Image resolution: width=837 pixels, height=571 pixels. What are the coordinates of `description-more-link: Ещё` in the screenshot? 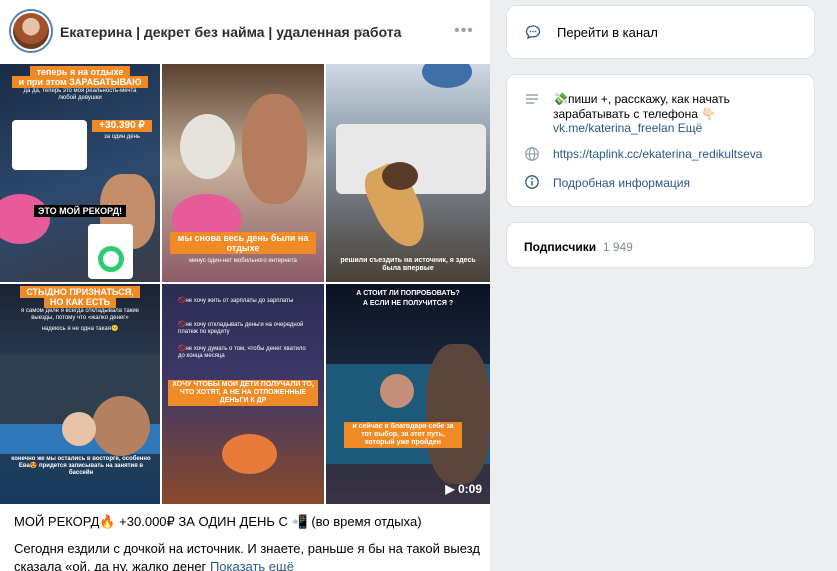 It's located at (690, 128).